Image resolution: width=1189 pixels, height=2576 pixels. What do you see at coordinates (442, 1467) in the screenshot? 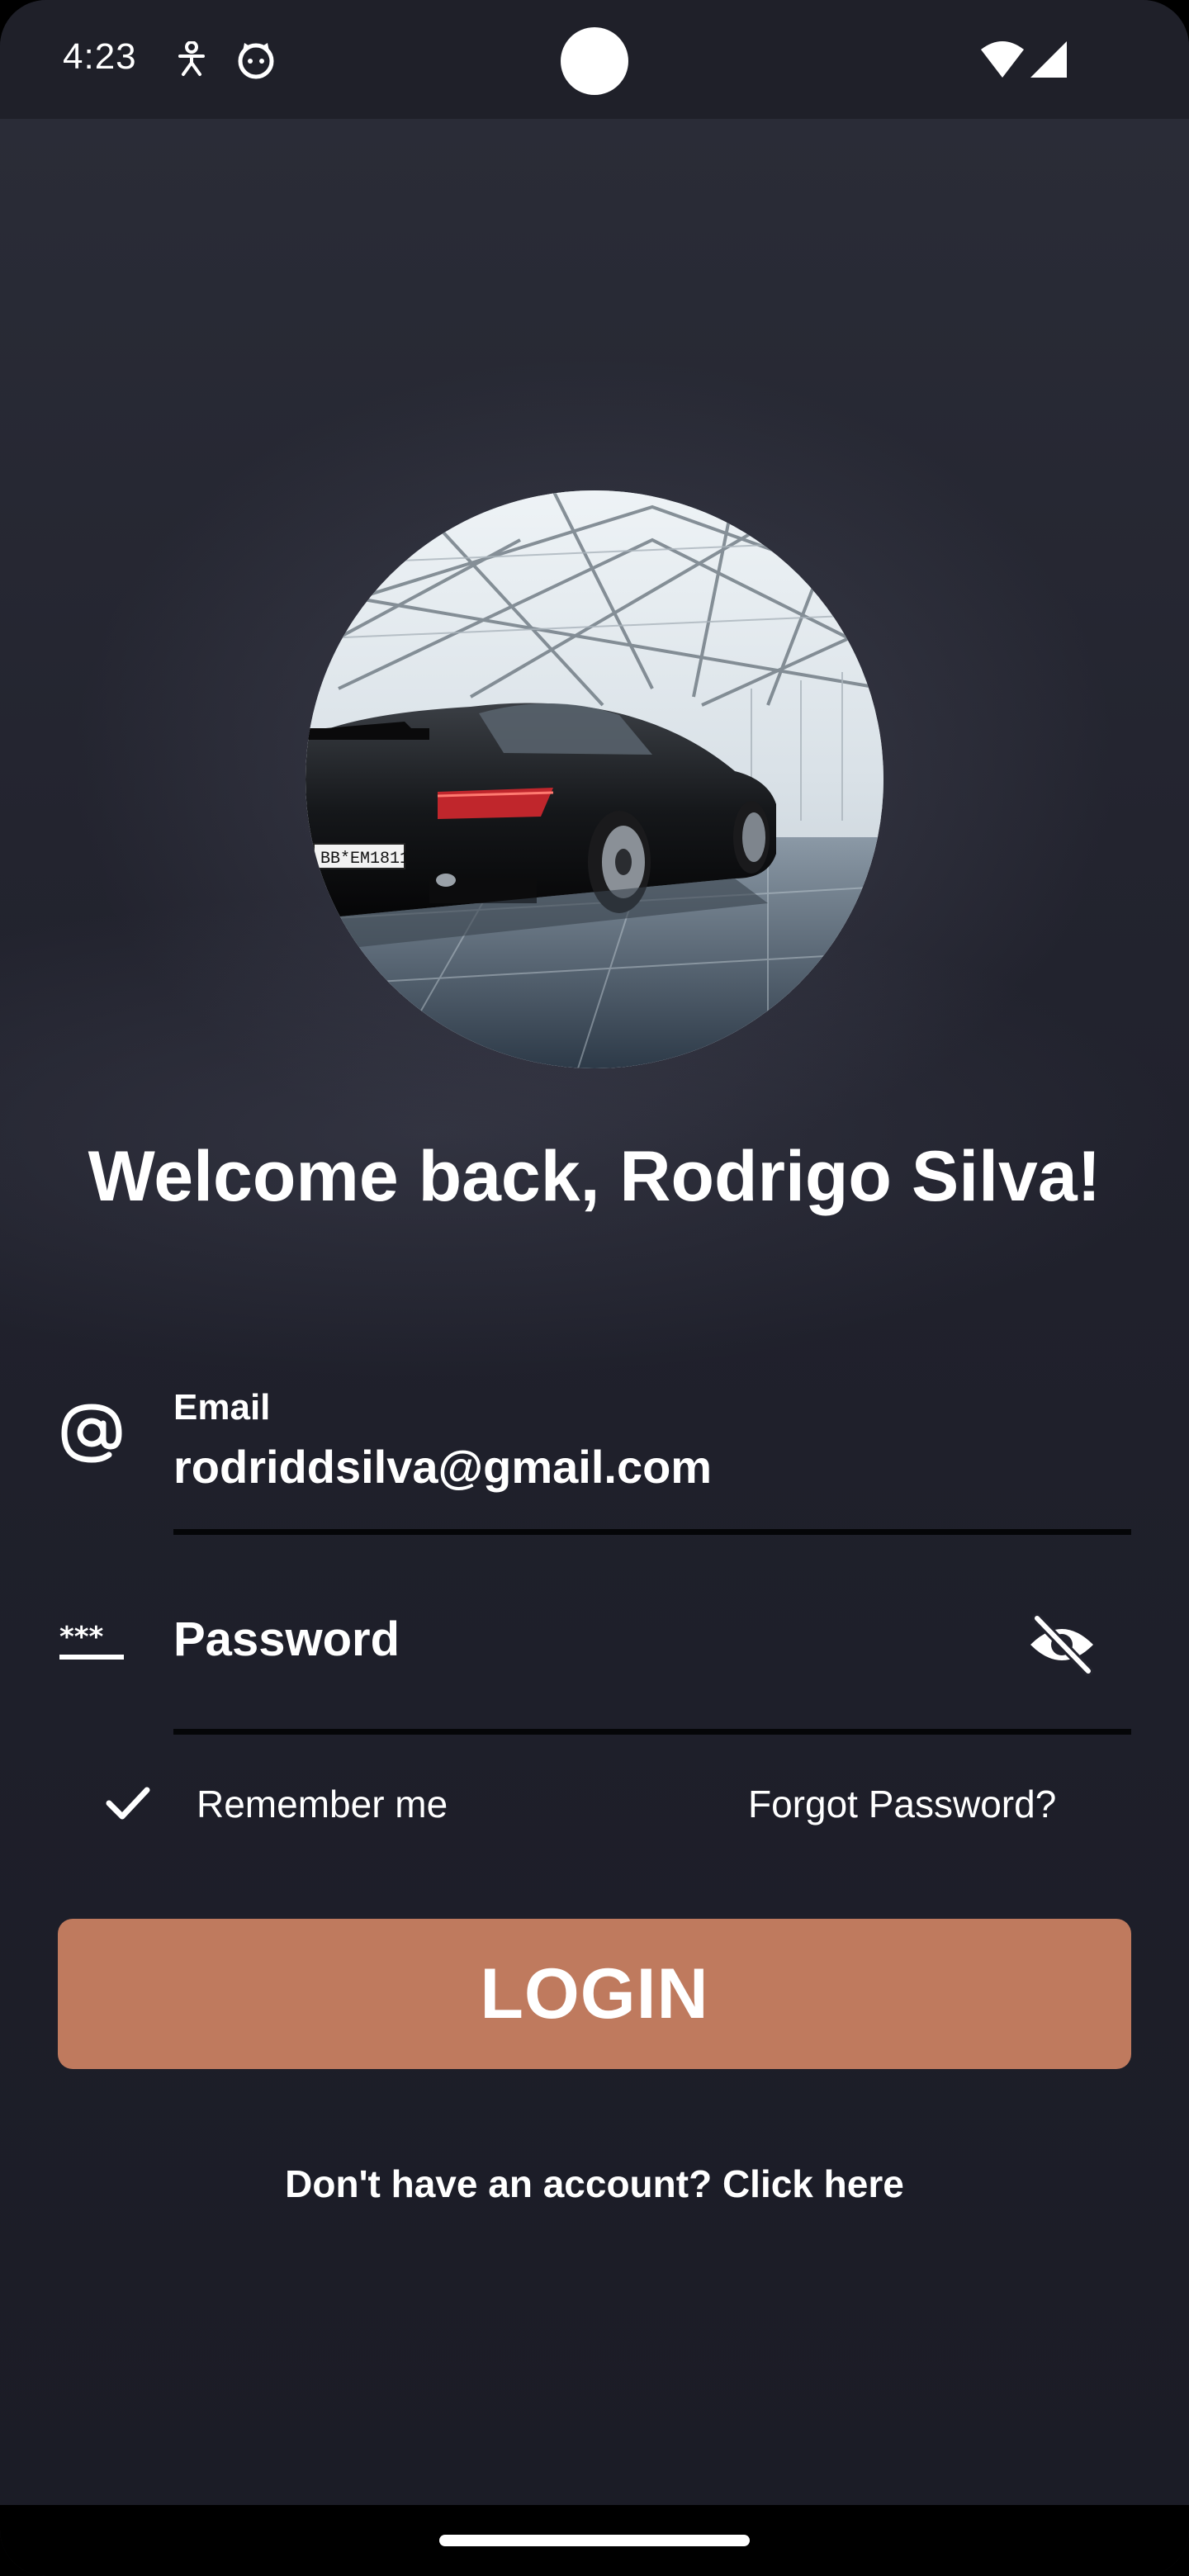
I see `email-field: rodriddsilva@gmail.com` at bounding box center [442, 1467].